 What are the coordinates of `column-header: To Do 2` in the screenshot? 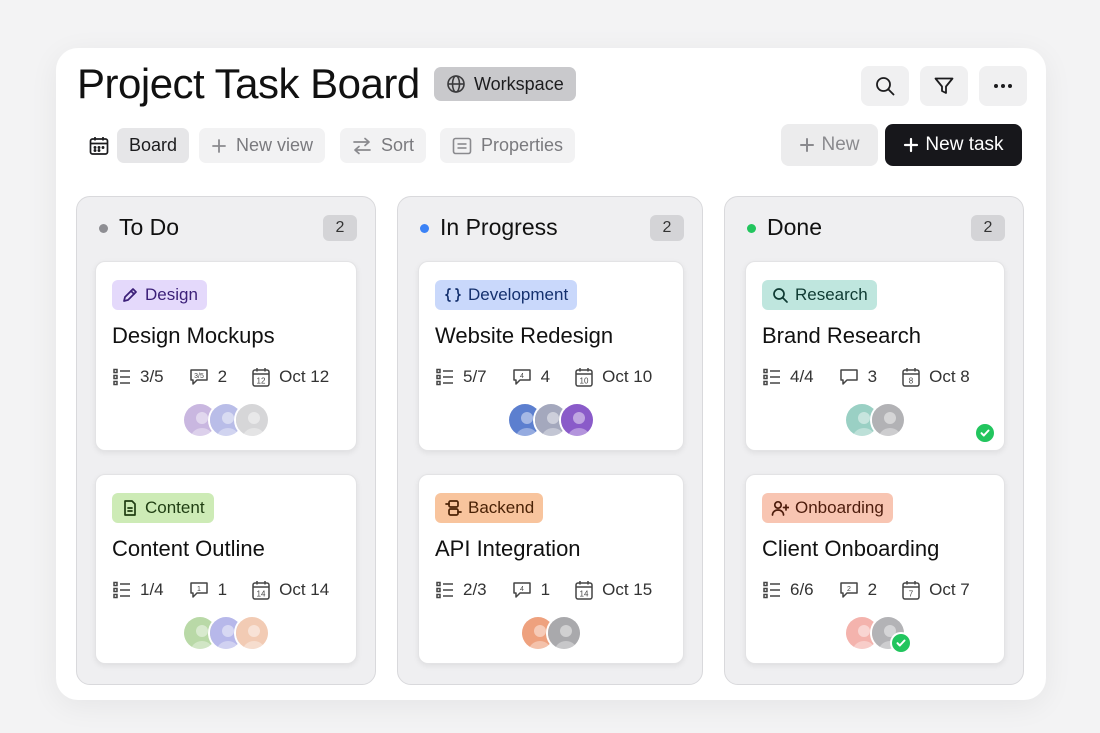 It's located at (226, 228).